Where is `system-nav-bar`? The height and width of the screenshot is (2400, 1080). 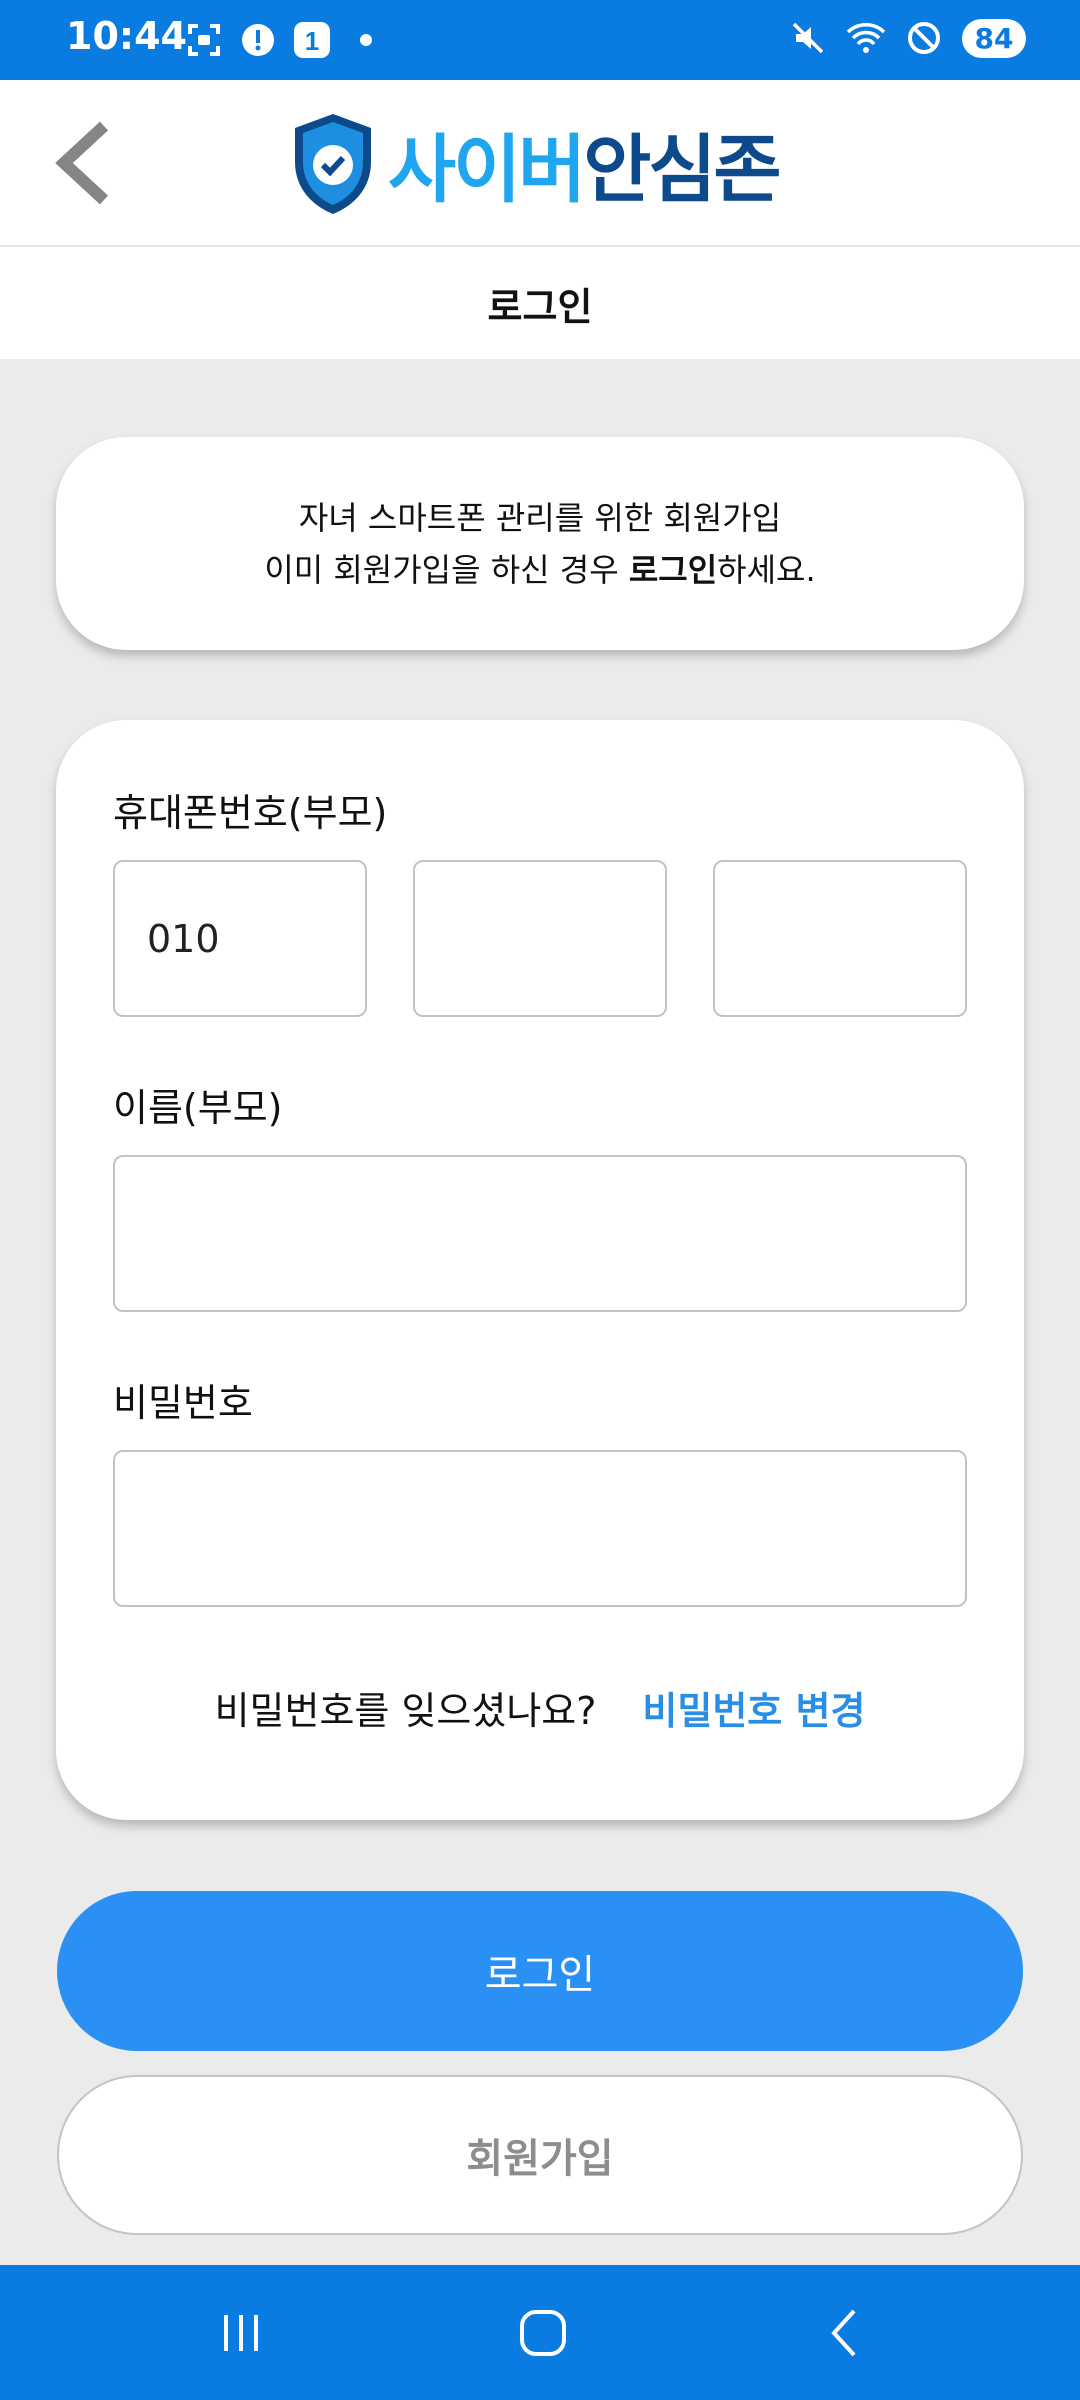 system-nav-bar is located at coordinates (540, 2332).